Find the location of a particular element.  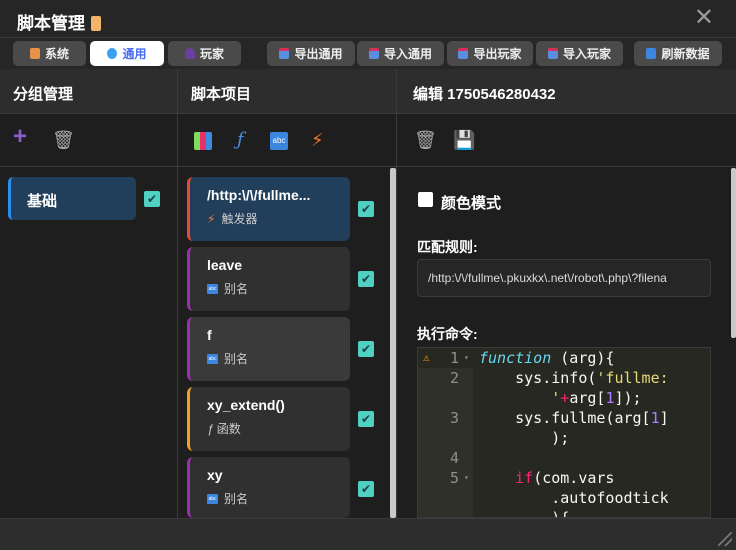

import-player-button: 导入玩家 is located at coordinates (579, 53).